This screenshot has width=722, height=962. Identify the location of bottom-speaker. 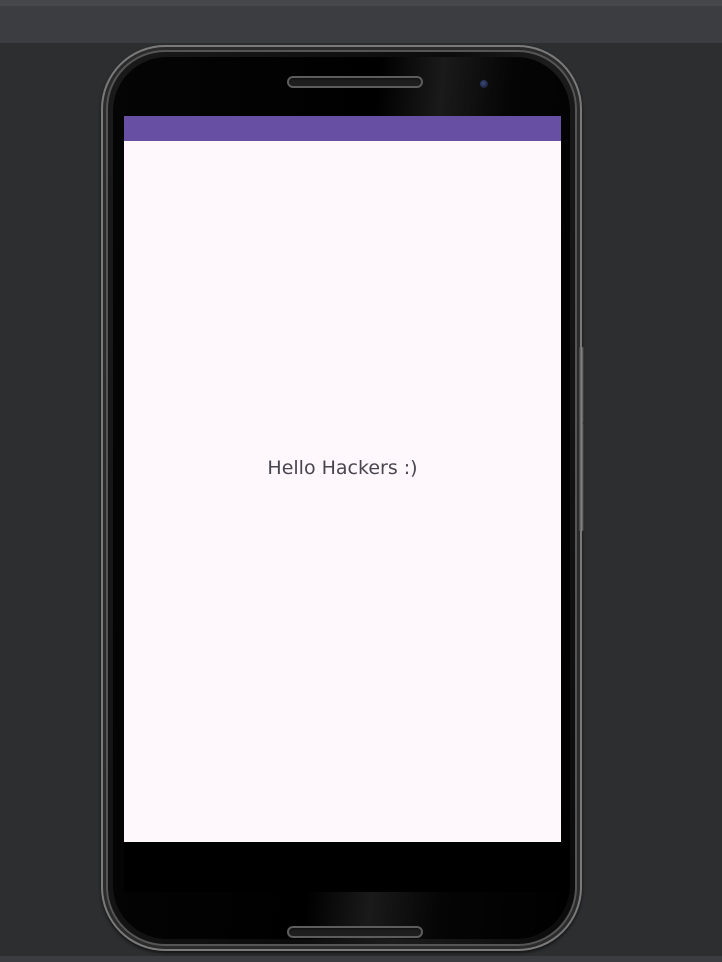
(355, 932).